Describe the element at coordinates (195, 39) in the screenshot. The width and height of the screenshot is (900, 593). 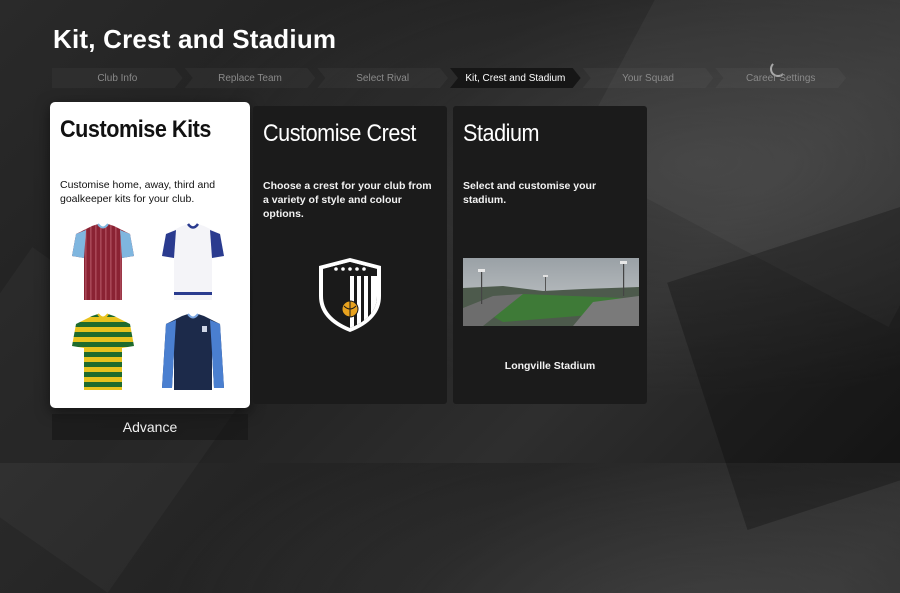
I see `page-title: Kit, Crest and Stadium` at that location.